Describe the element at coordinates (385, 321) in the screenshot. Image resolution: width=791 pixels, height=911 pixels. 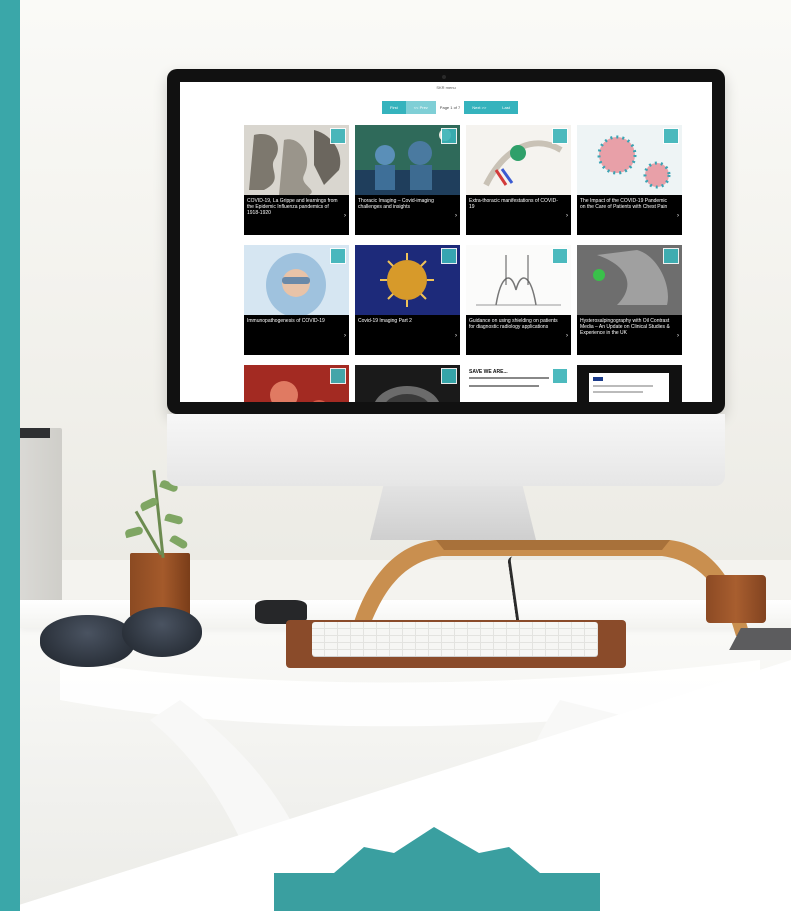
I see `article-title: Covid-19 Imaging Part 2` at that location.